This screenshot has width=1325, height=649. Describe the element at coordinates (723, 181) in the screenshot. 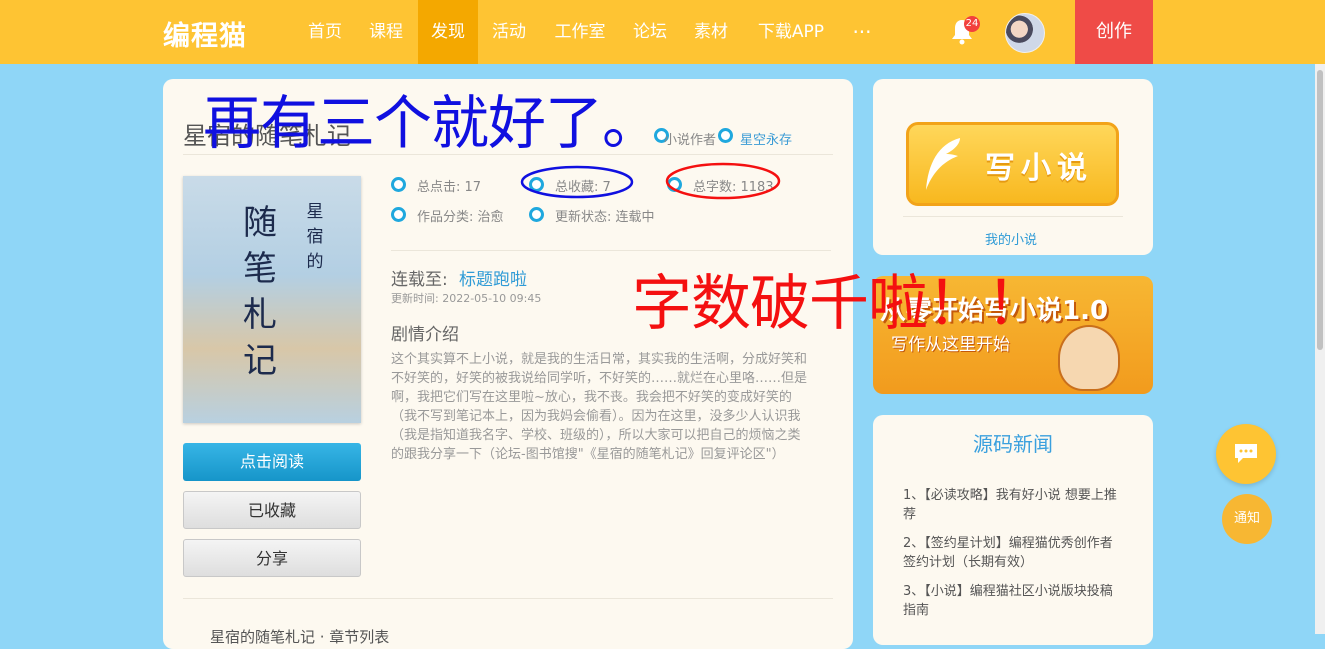

I see `red-circle` at that location.